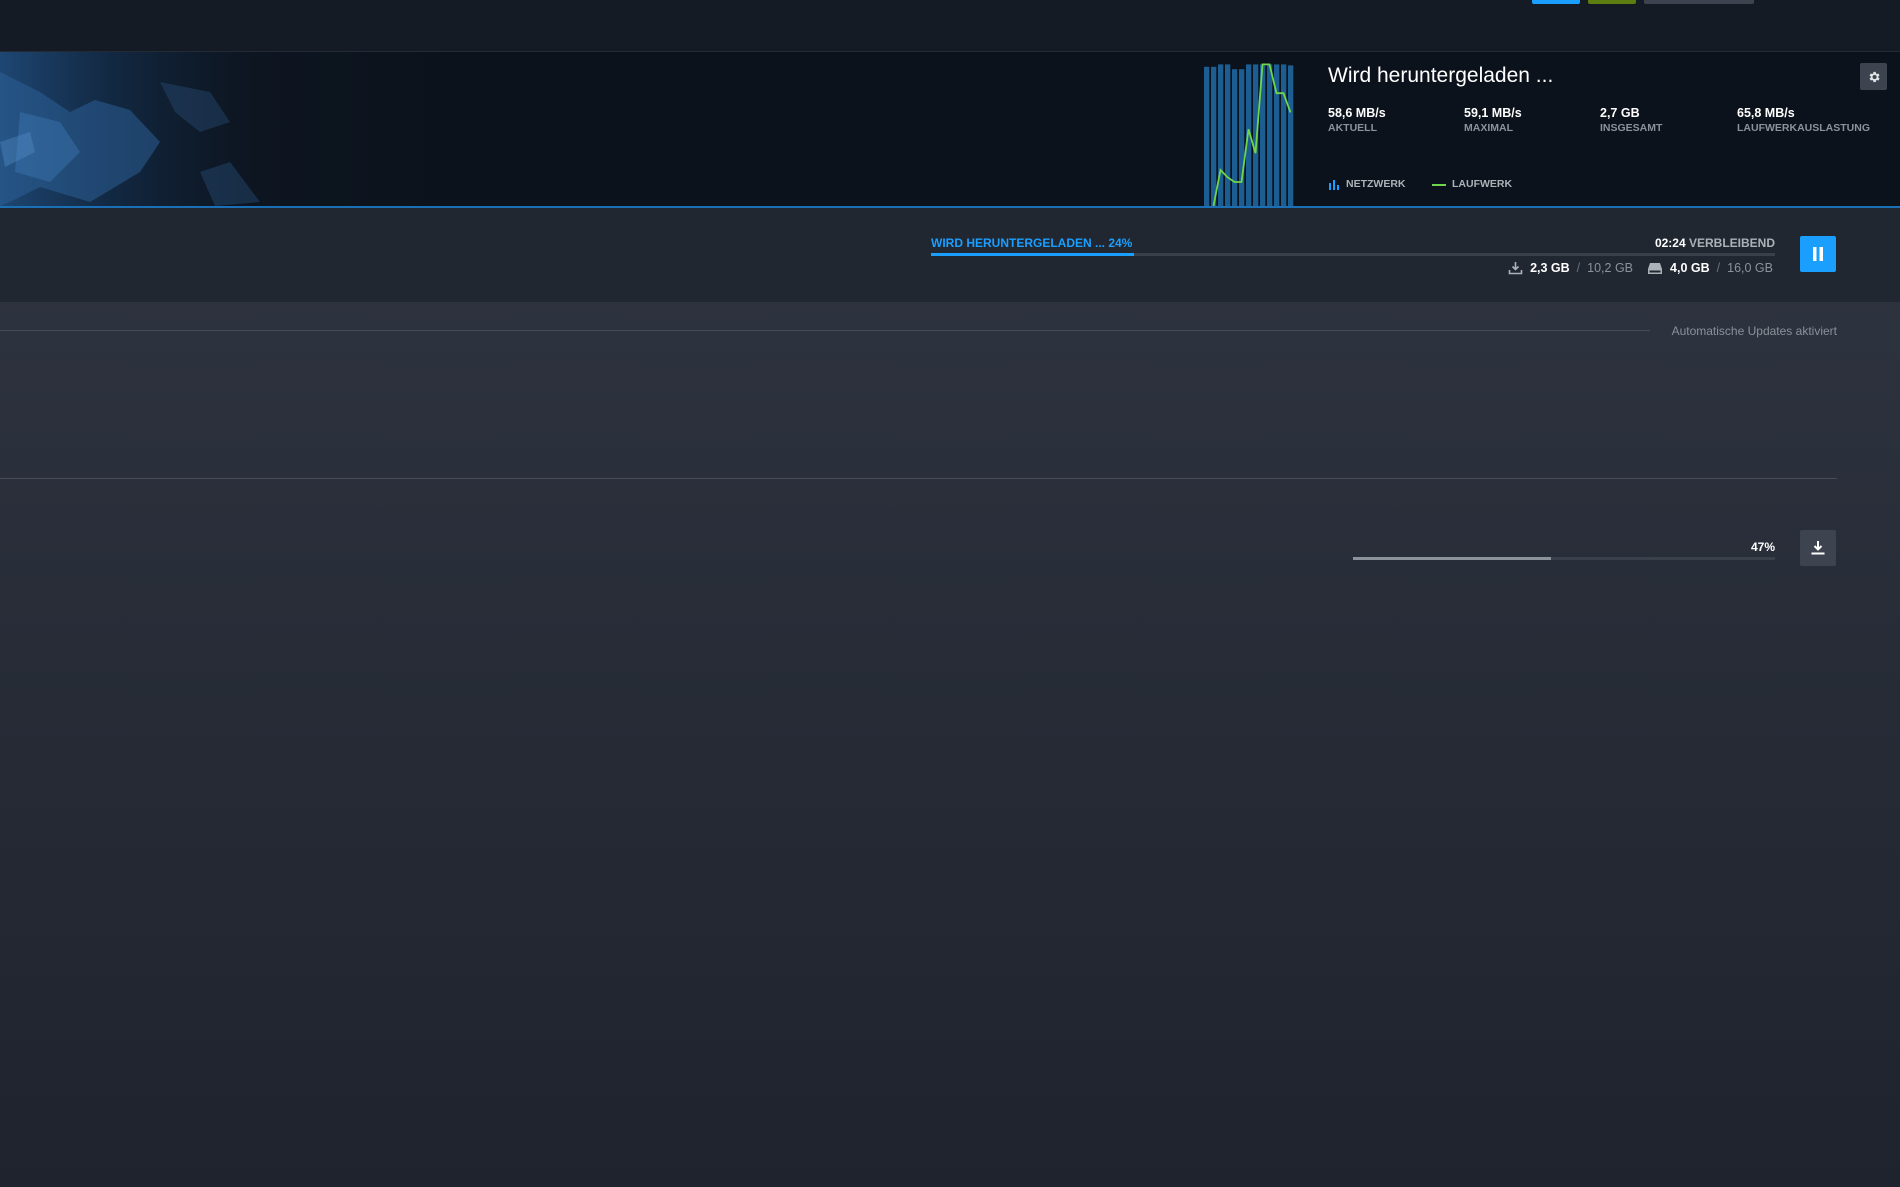 Image resolution: width=1900 pixels, height=1187 pixels. I want to click on stat-current: 58,6 MB/s AKTUELL, so click(1357, 120).